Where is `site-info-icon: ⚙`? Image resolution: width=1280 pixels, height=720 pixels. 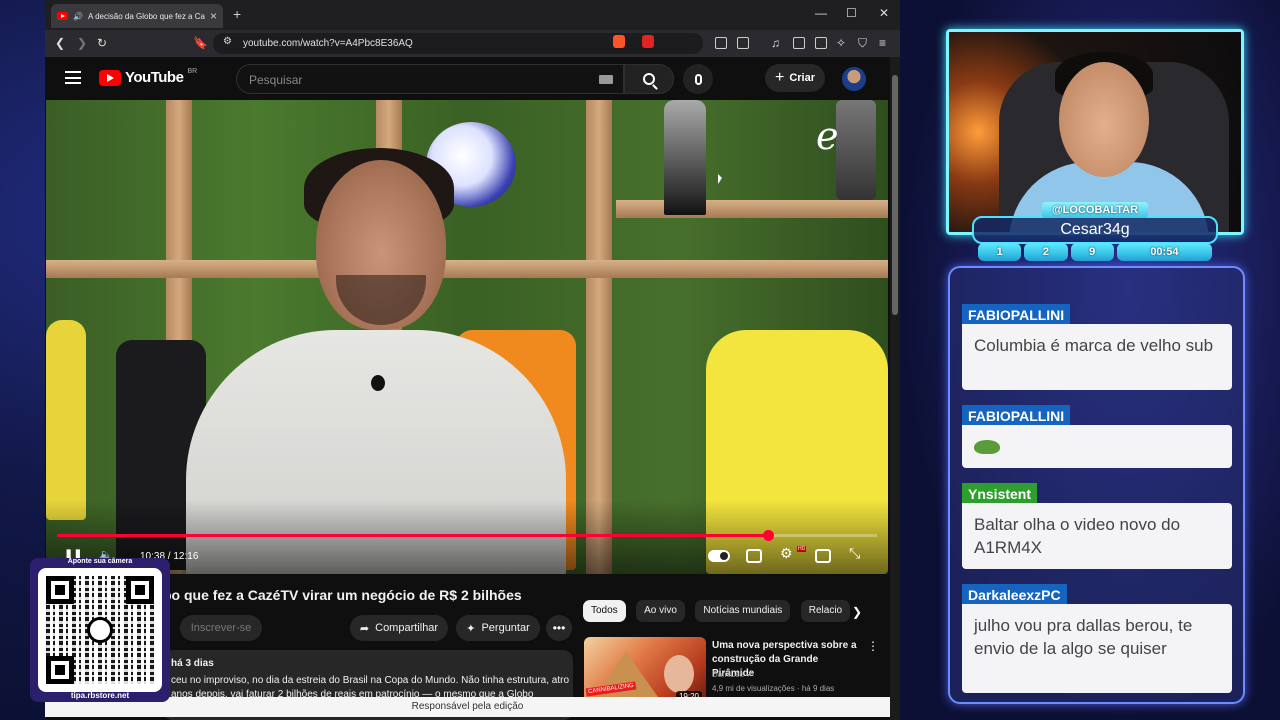 site-info-icon: ⚙ is located at coordinates (227, 41).